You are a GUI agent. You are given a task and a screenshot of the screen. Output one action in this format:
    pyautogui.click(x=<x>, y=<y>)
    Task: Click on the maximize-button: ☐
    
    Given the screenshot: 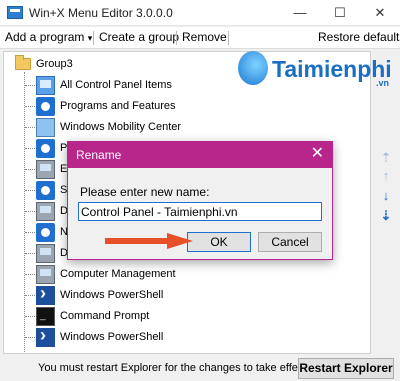 What is the action you would take?
    pyautogui.click(x=340, y=13)
    